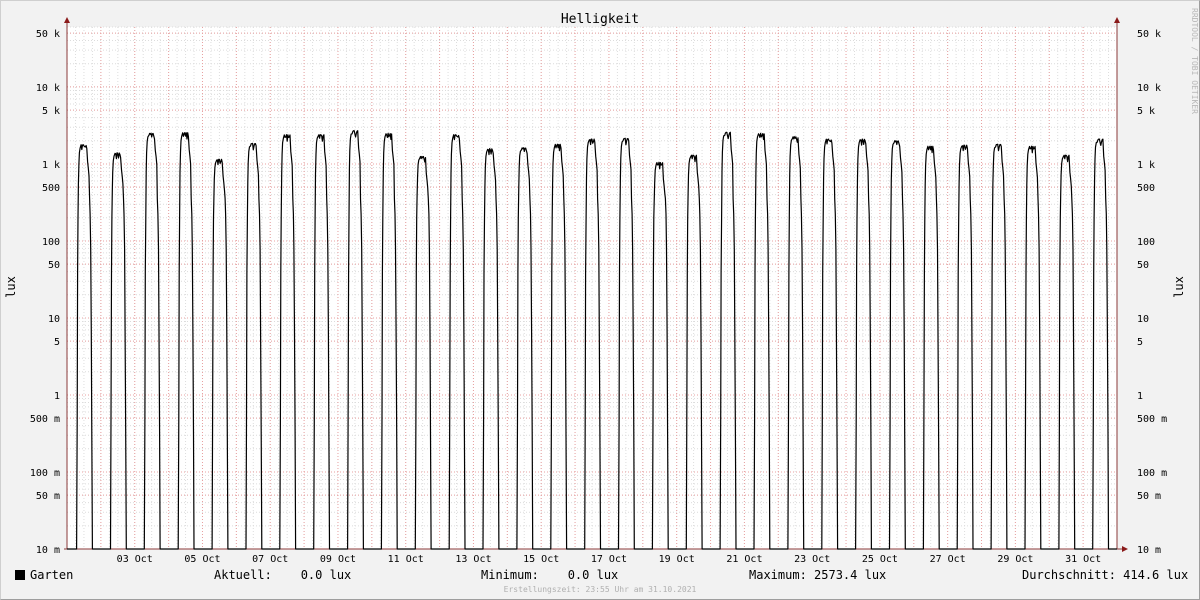 The width and height of the screenshot is (1200, 600). I want to click on y-tick-label-left: 500 m, so click(45, 419).